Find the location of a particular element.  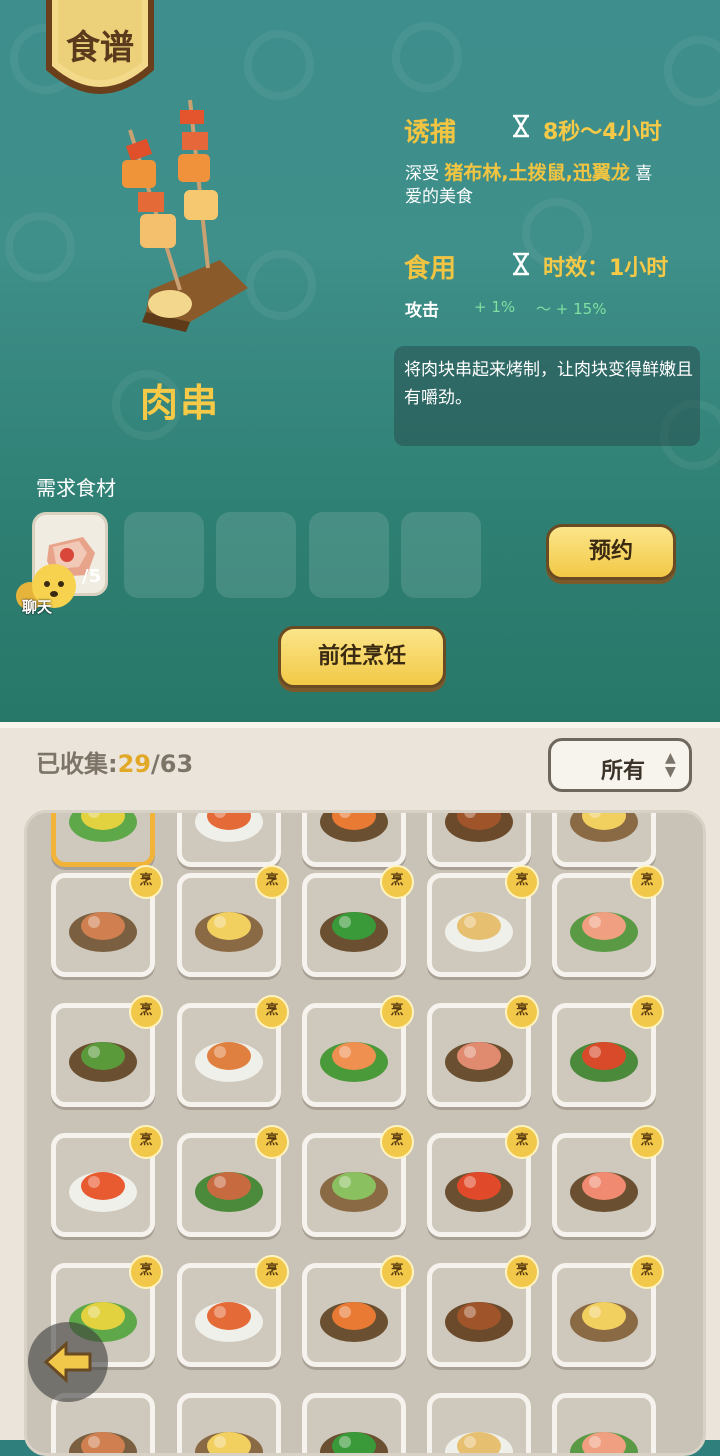

filter-selected: 所有 is located at coordinates (623, 771).